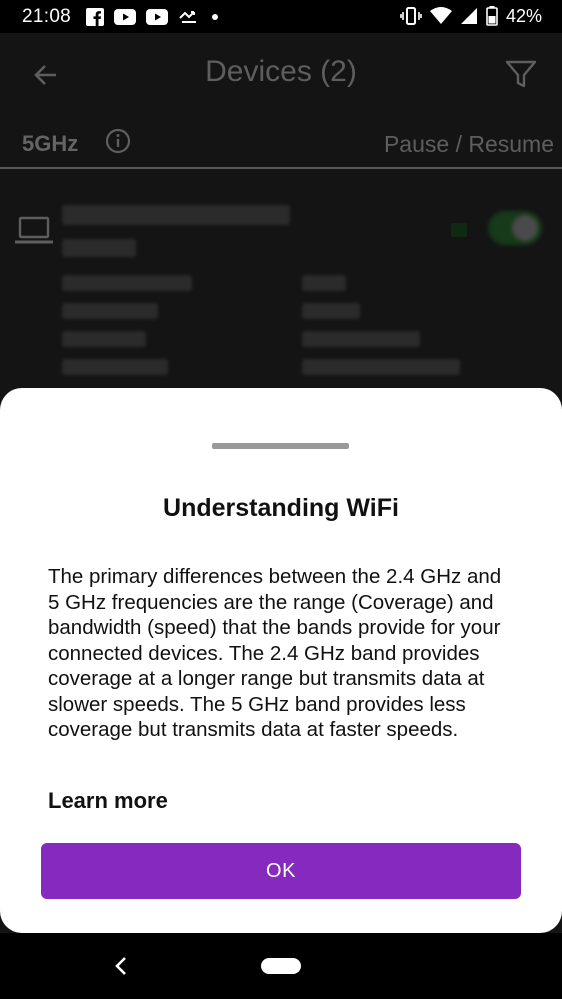  Describe the element at coordinates (515, 228) in the screenshot. I see `device-toggle` at that location.